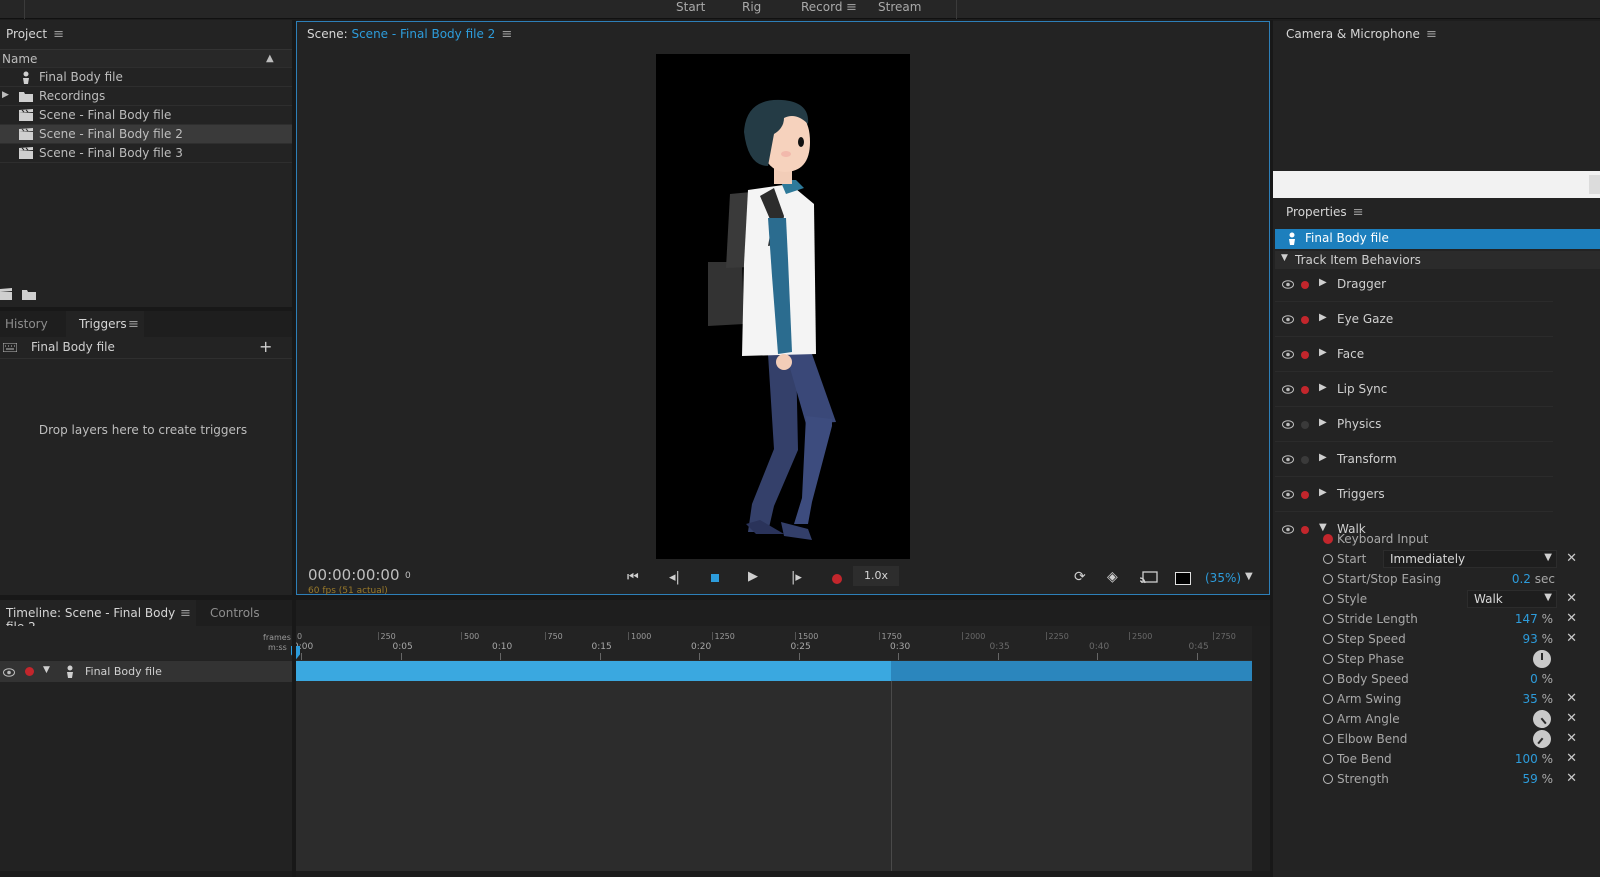  What do you see at coordinates (270, 58) in the screenshot?
I see `sort-ascending-icon: ▲` at bounding box center [270, 58].